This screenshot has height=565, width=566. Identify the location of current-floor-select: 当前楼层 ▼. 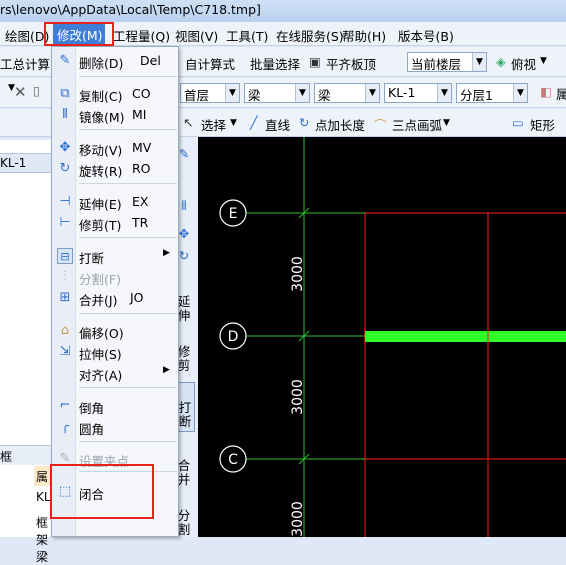
(447, 62).